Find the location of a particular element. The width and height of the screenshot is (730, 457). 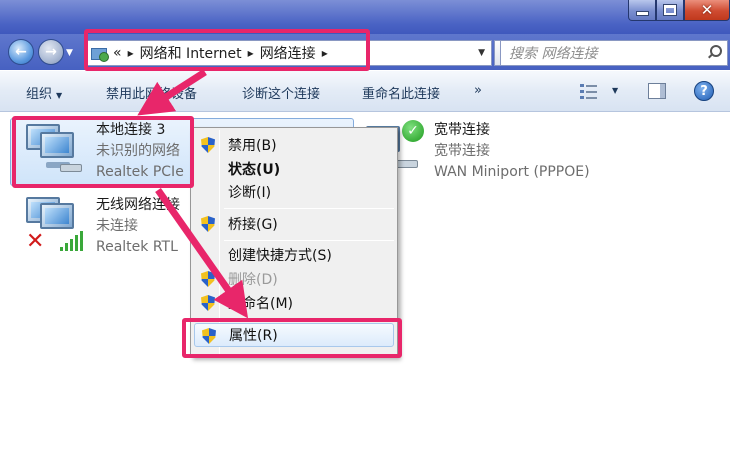

forward-button: → is located at coordinates (51, 52).